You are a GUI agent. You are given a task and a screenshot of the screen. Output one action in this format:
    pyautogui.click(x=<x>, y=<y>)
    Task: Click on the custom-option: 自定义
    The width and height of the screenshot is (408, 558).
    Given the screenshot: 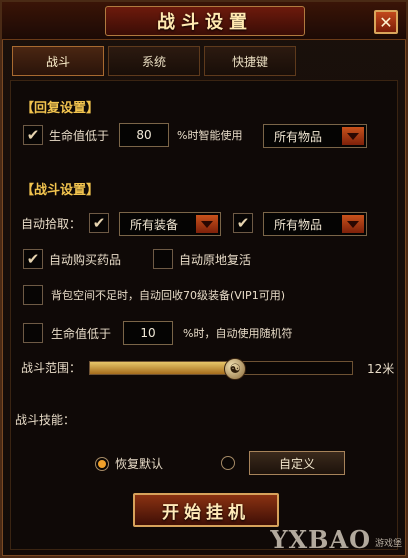 What is the action you would take?
    pyautogui.click(x=283, y=463)
    